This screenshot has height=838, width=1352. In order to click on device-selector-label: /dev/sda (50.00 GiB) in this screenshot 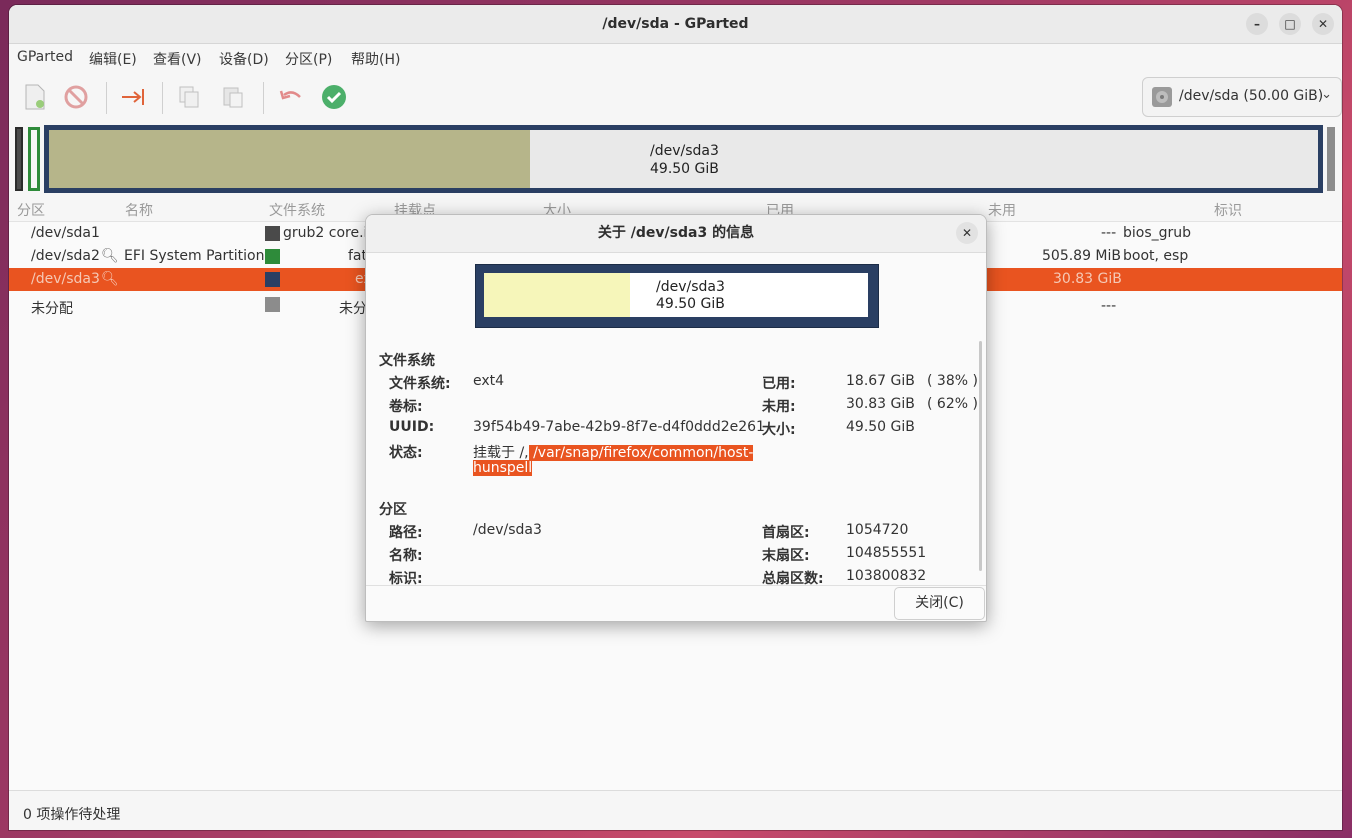, I will do `click(1251, 96)`.